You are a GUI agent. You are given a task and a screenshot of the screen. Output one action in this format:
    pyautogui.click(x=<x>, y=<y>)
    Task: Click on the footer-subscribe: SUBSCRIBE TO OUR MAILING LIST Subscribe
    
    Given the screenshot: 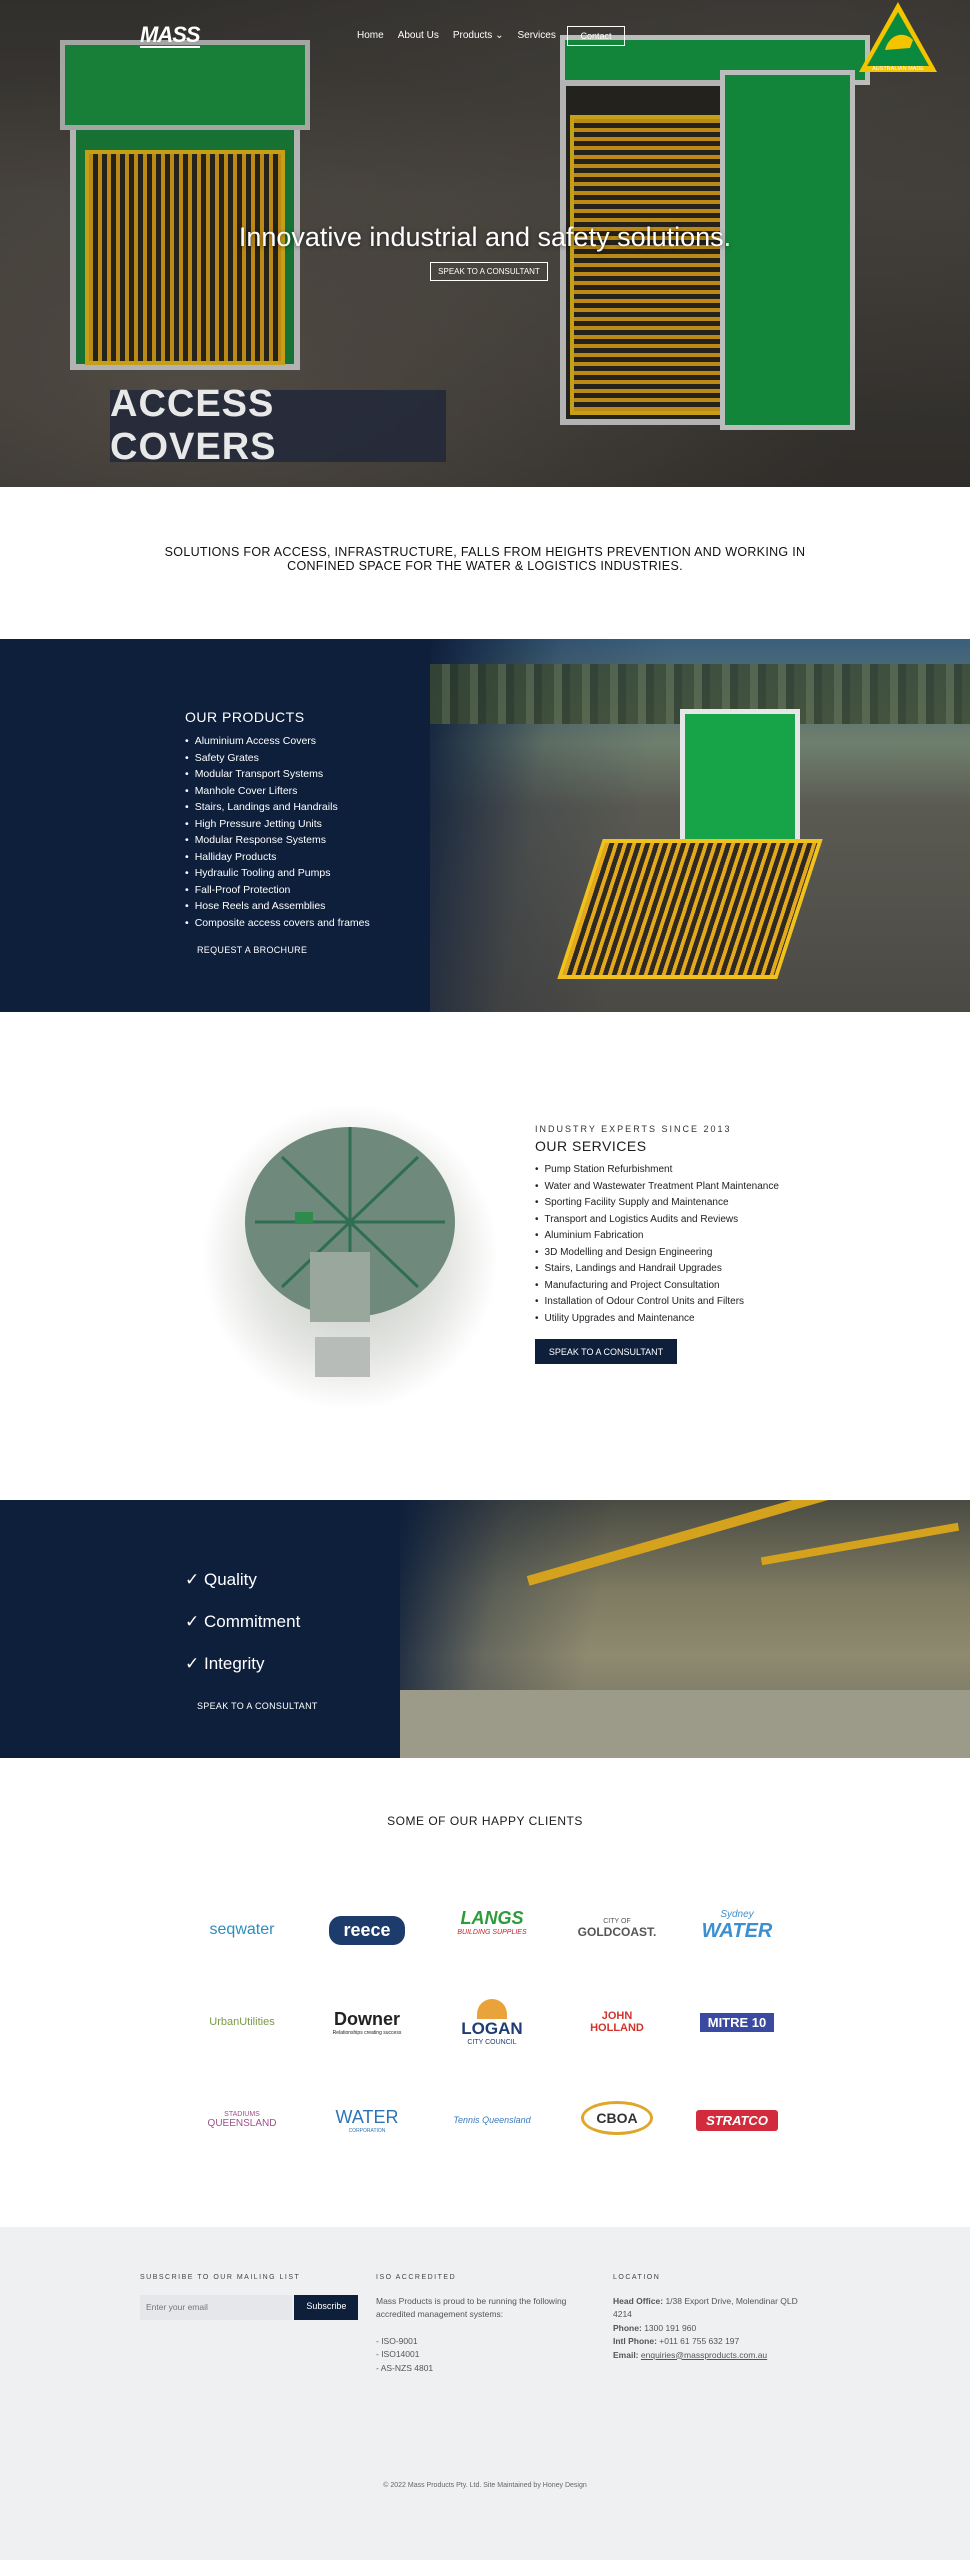 What is the action you would take?
    pyautogui.click(x=250, y=2295)
    